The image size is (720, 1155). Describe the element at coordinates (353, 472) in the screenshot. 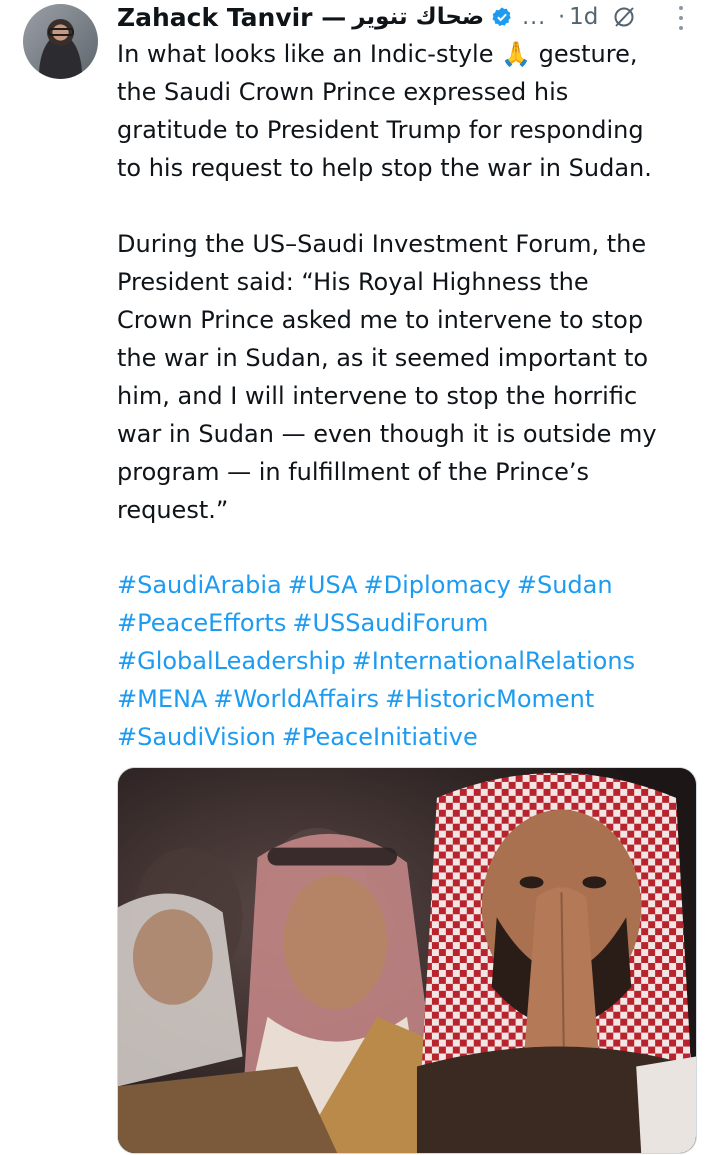

I see `text-line: program — in fulfillment of the Prince’s` at that location.